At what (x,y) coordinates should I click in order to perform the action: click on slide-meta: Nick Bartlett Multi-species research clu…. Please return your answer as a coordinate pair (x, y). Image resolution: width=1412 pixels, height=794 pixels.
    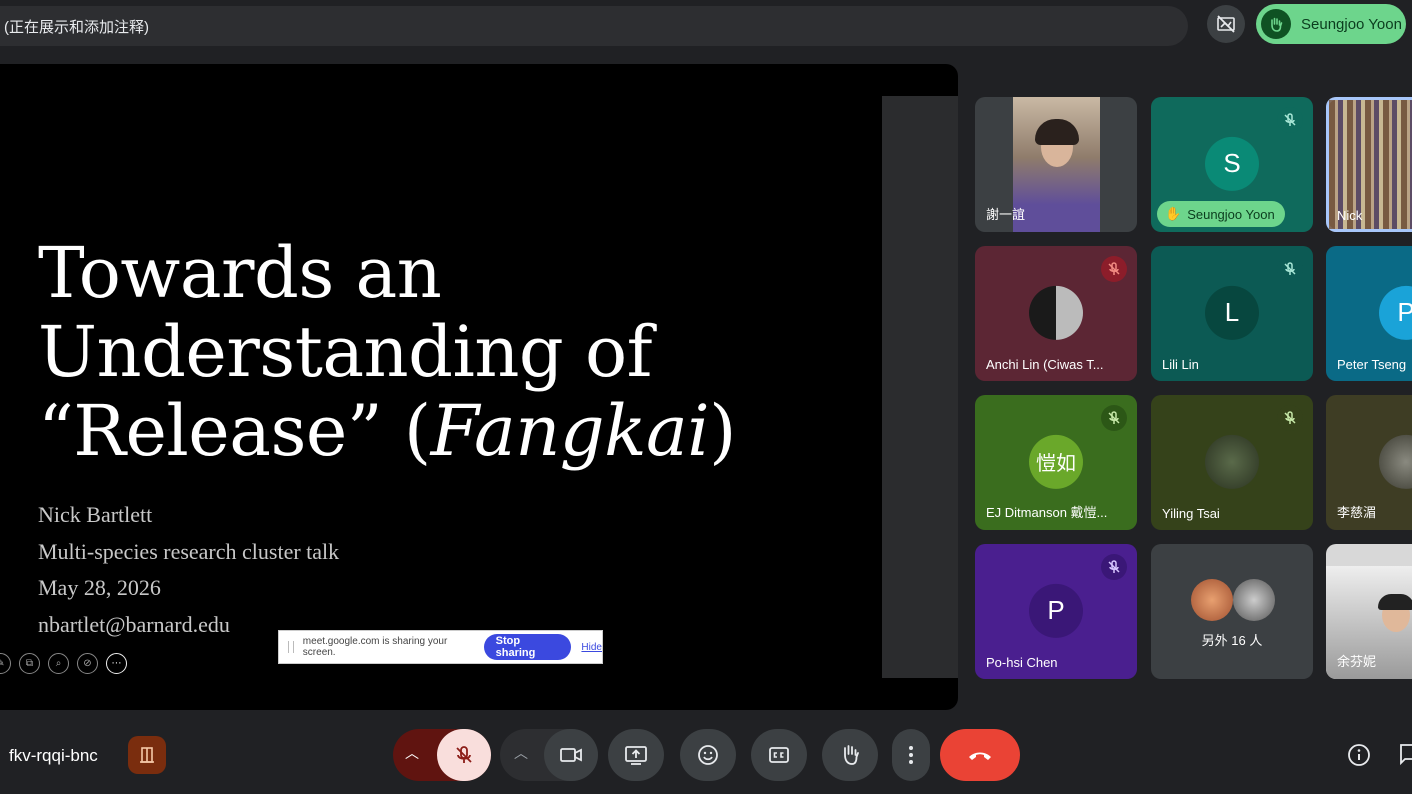
    Looking at the image, I should click on (188, 570).